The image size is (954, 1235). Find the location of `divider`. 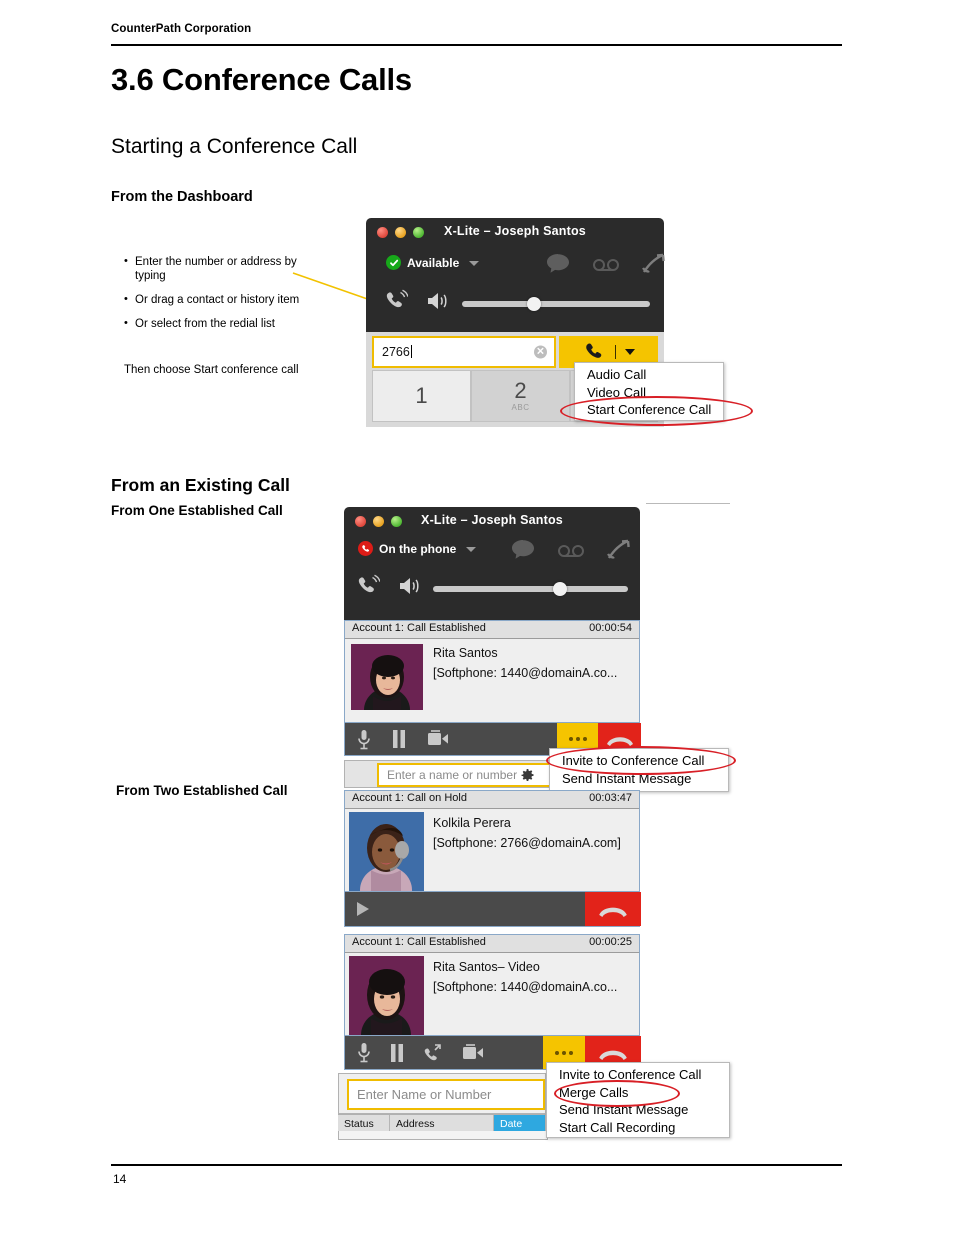

divider is located at coordinates (615, 352).